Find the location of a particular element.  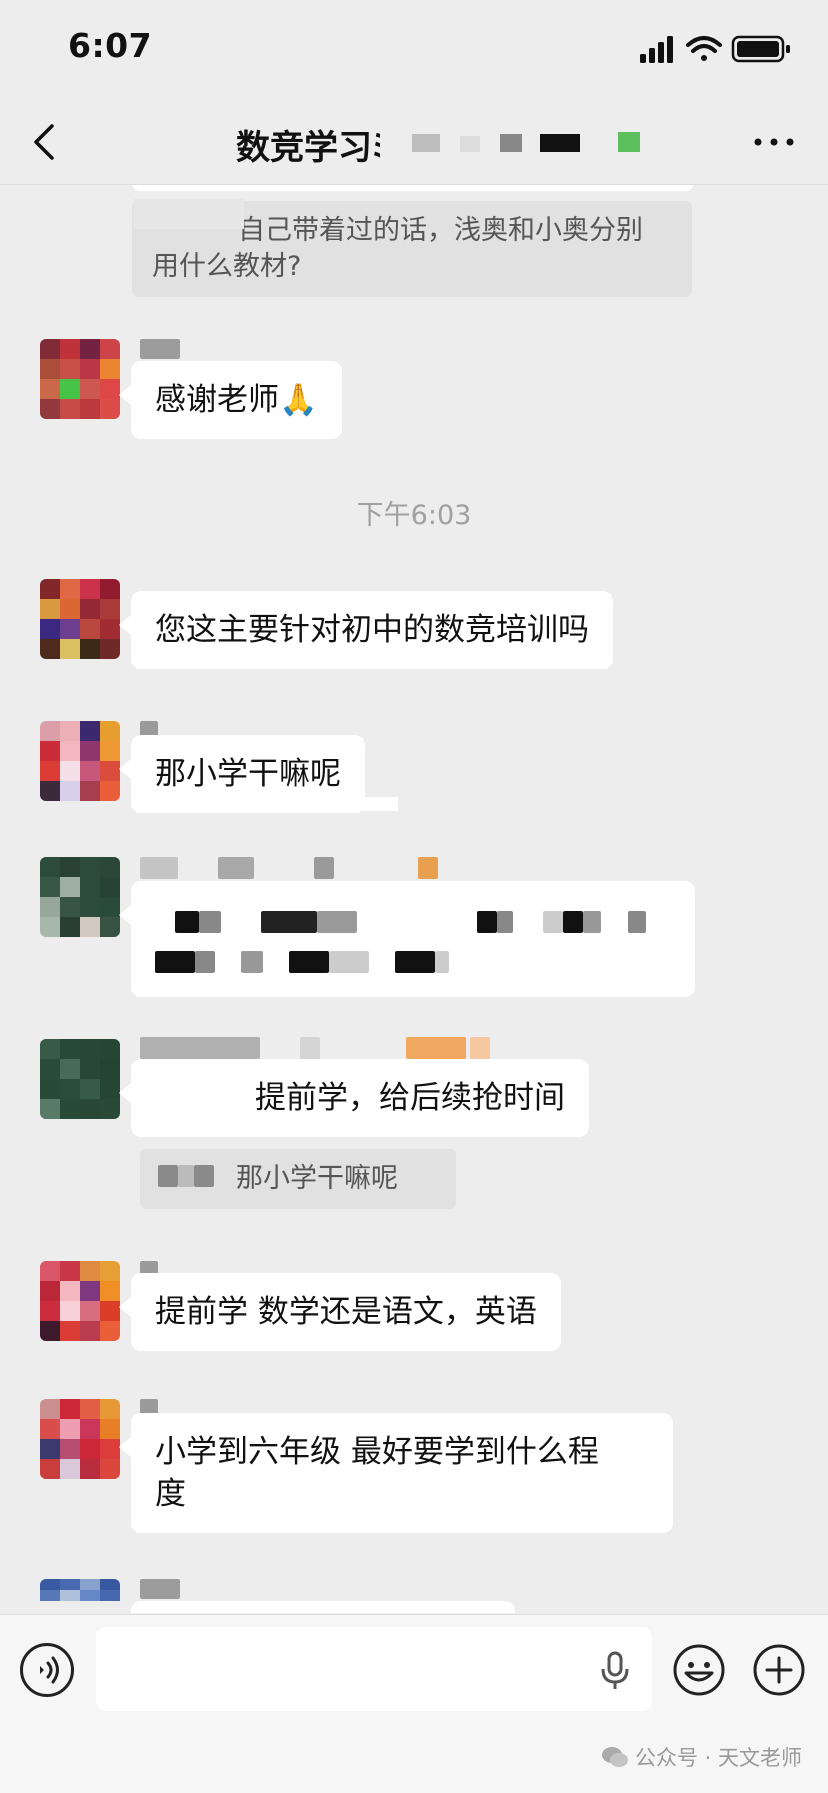

message-text: 度 is located at coordinates (170, 1494).